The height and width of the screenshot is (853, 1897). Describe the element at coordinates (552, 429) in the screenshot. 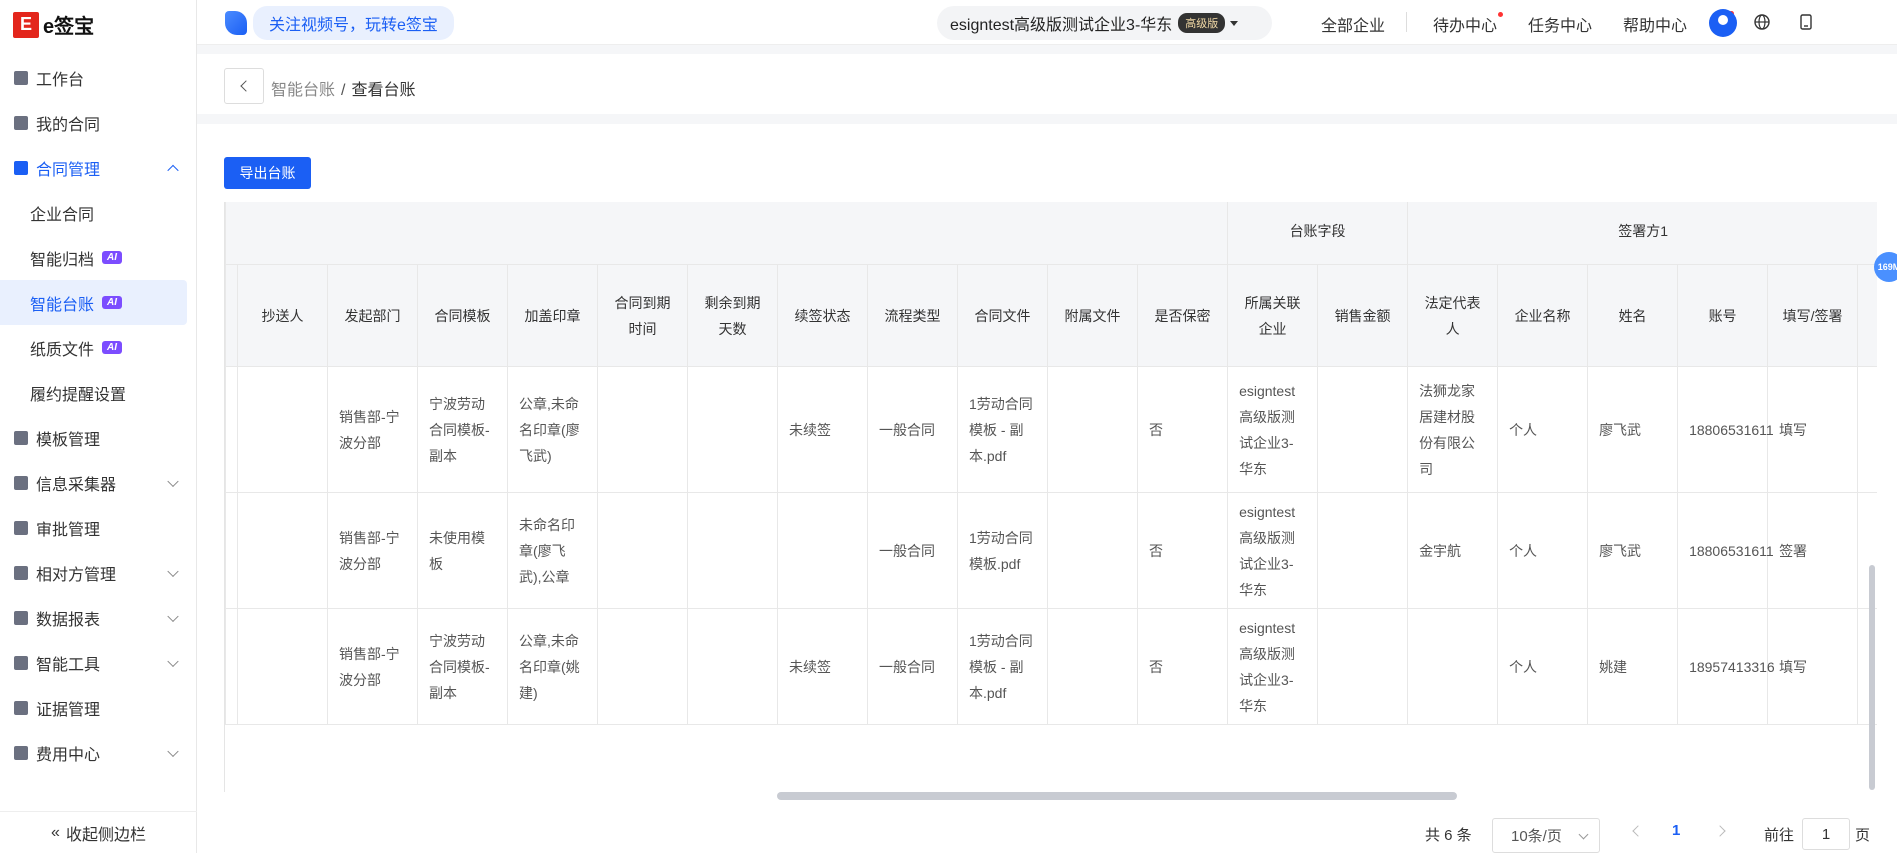

I see `table-cell: 公章,未命名印章(廖飞武)` at that location.